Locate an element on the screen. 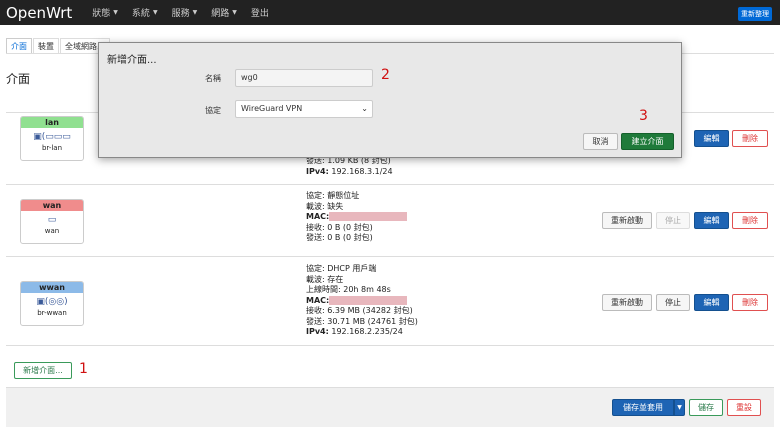 This screenshot has width=780, height=430. nav-services-label: 服務 is located at coordinates (180, 14).